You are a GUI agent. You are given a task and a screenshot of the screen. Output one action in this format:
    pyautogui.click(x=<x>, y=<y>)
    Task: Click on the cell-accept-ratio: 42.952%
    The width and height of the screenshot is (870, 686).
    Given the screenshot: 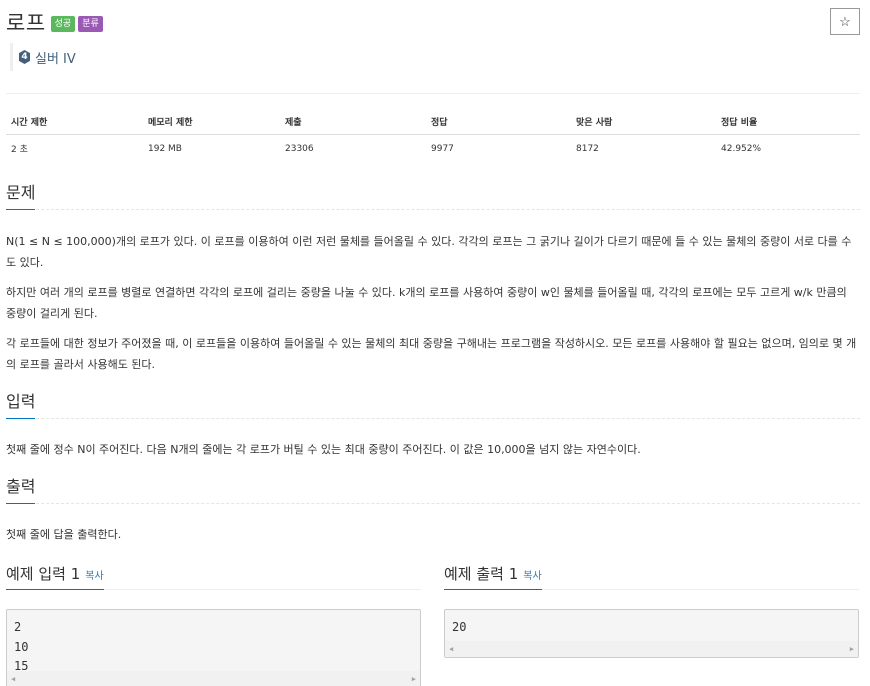 What is the action you would take?
    pyautogui.click(x=741, y=148)
    